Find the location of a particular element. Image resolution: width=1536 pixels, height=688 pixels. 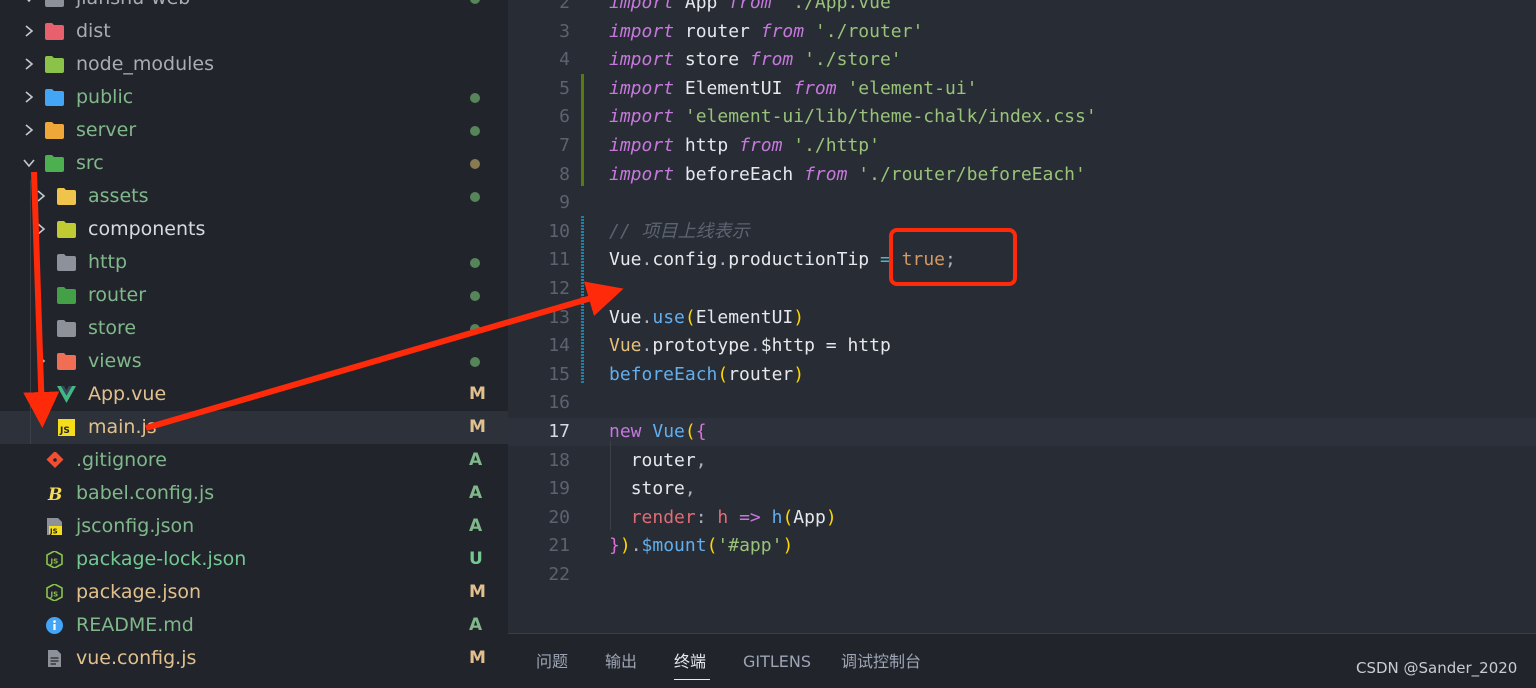

explorer-item: Bbabel.config.js A is located at coordinates (254, 493).